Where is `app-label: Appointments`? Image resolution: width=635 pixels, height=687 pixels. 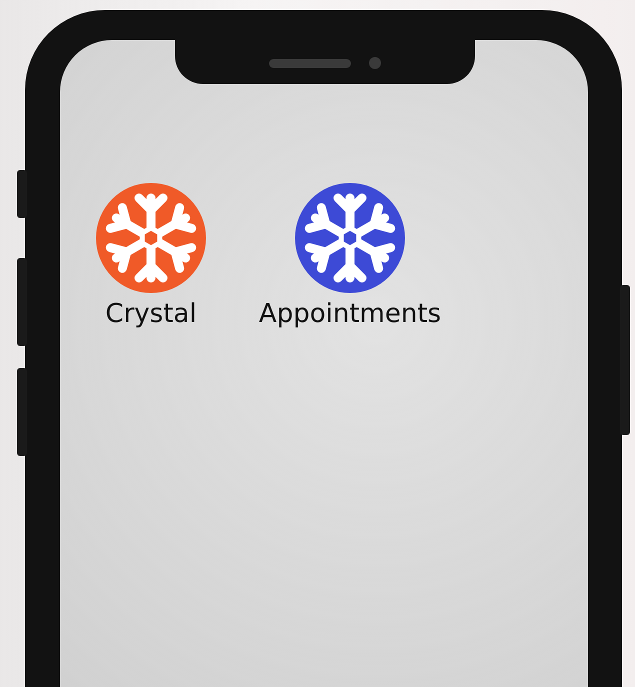
app-label: Appointments is located at coordinates (350, 314).